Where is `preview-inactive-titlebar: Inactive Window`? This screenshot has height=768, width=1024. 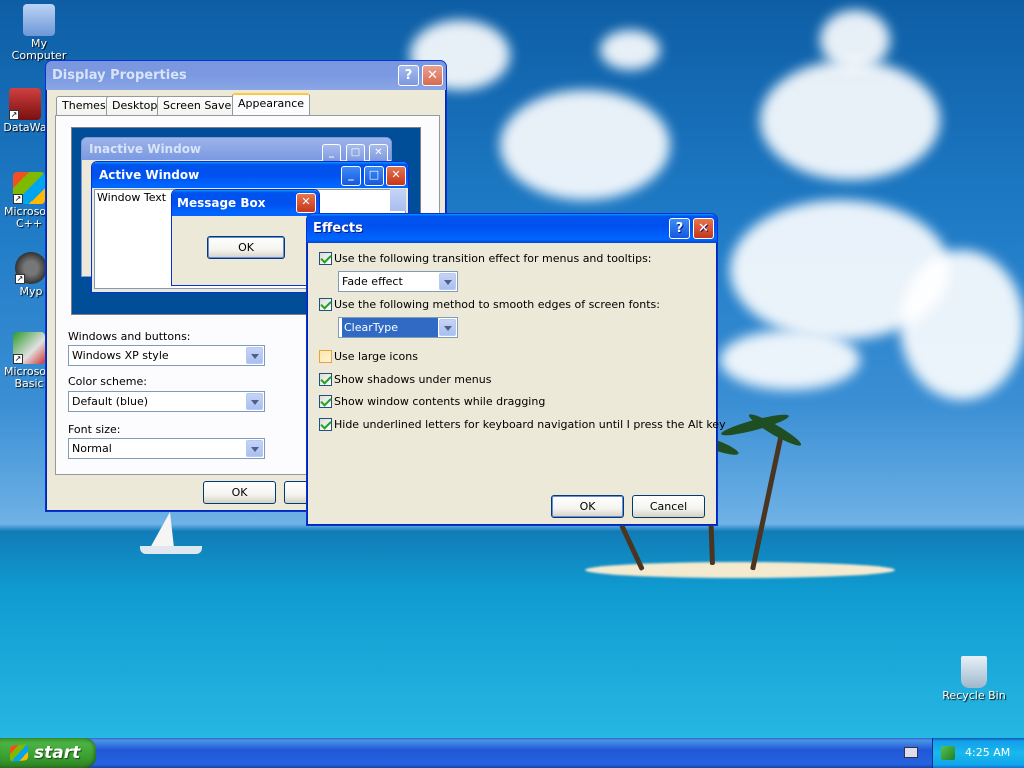 preview-inactive-titlebar: Inactive Window is located at coordinates (236, 149).